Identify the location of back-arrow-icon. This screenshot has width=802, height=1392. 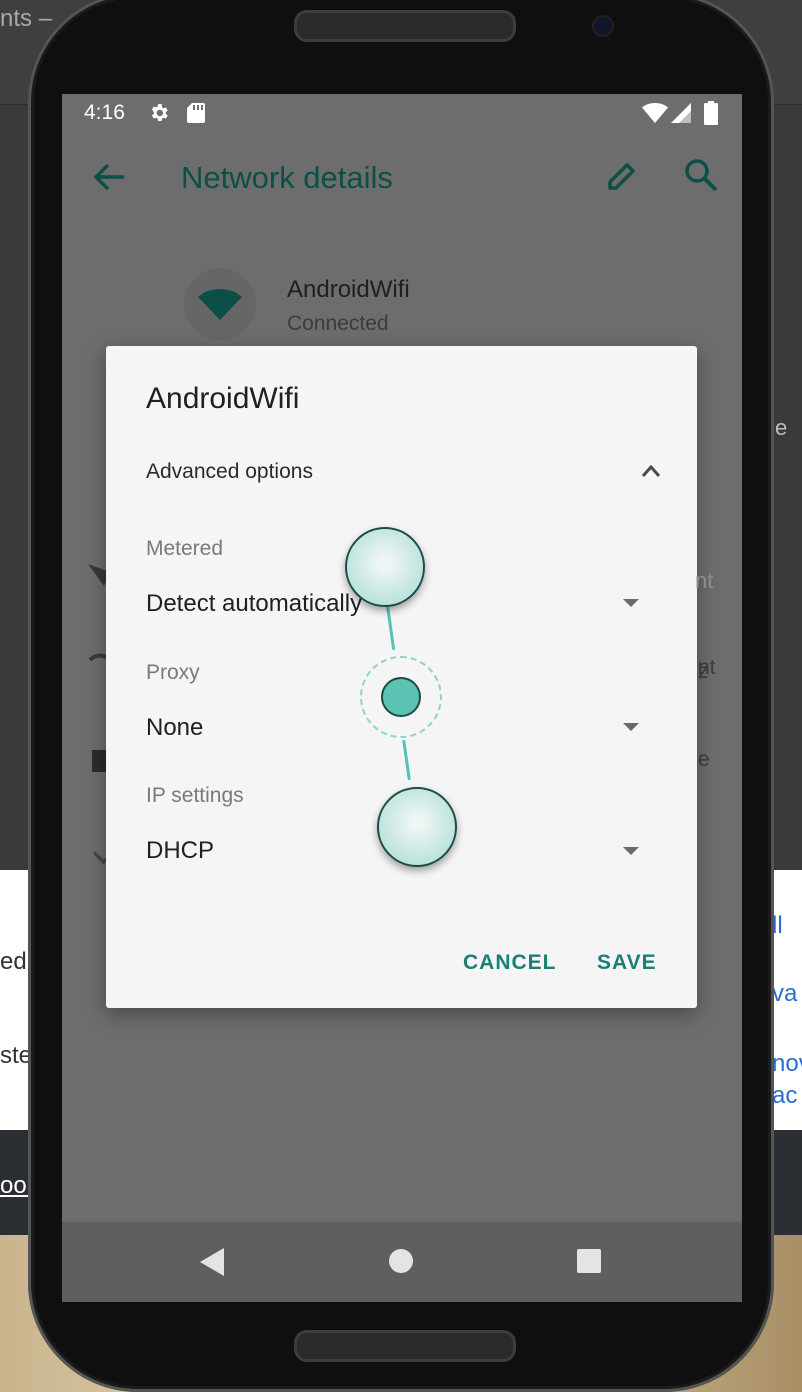
(109, 179).